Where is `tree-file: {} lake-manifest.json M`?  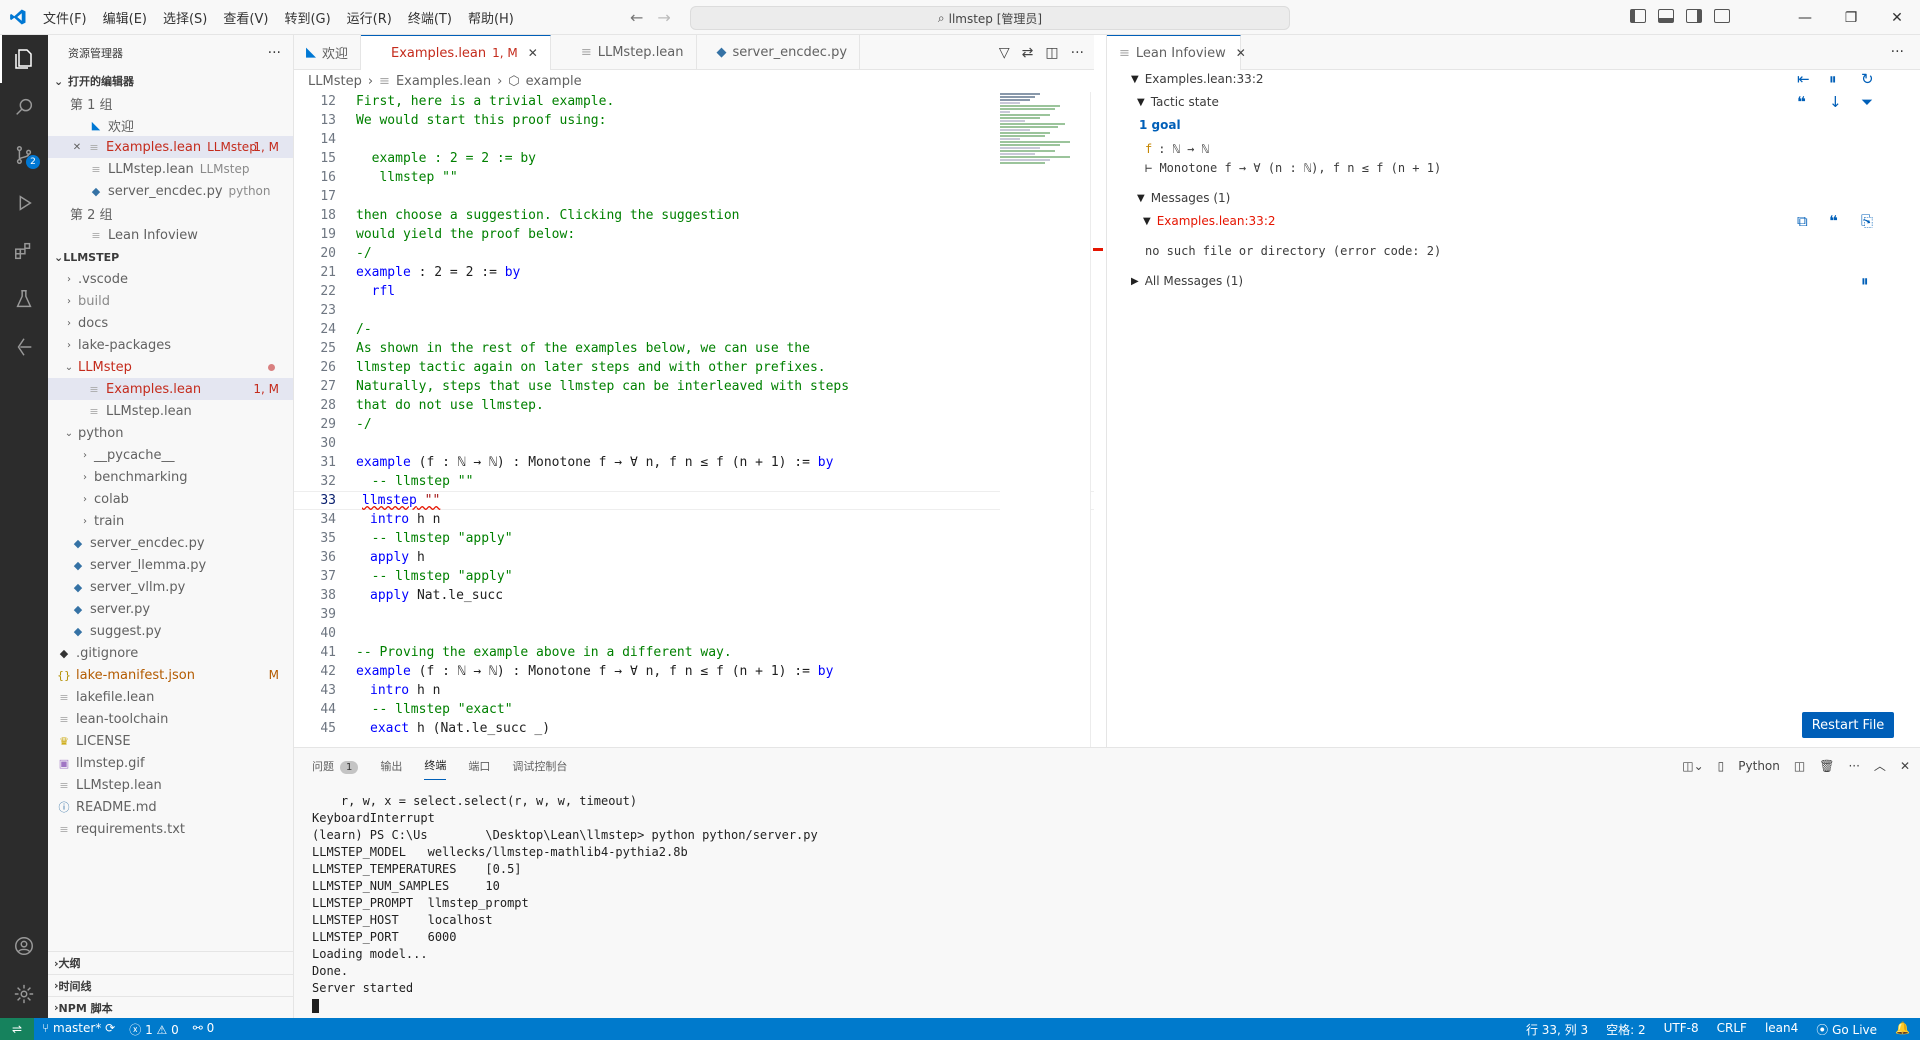
tree-file: {} lake-manifest.json M is located at coordinates (170, 675).